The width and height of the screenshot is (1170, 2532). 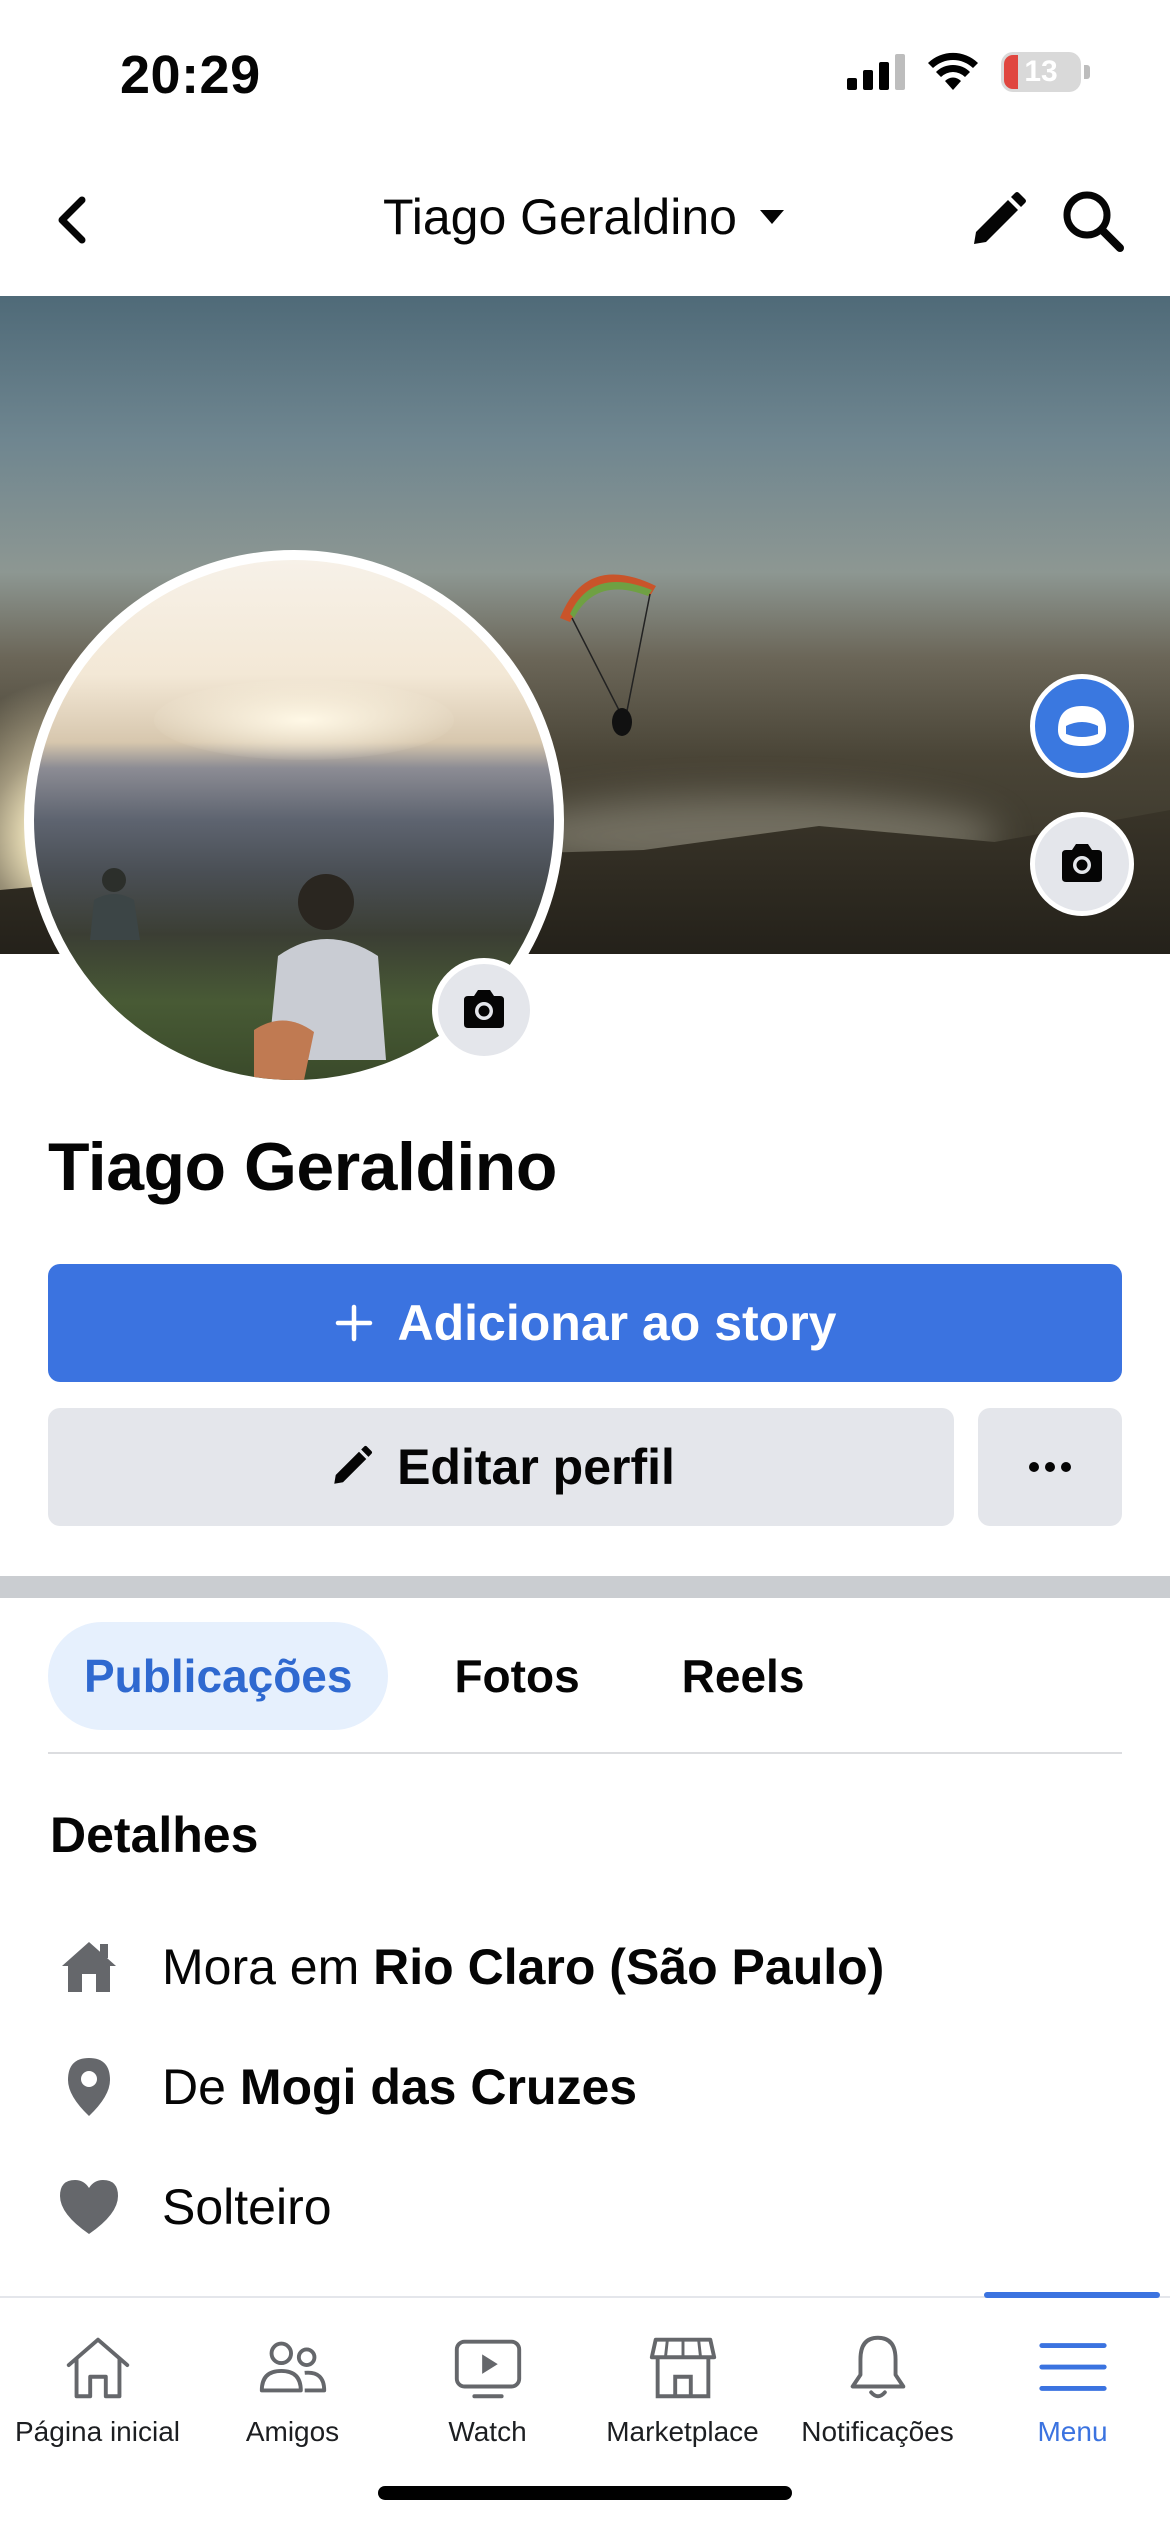 I want to click on add-story-button: Adicionar ao story, so click(x=585, y=1323).